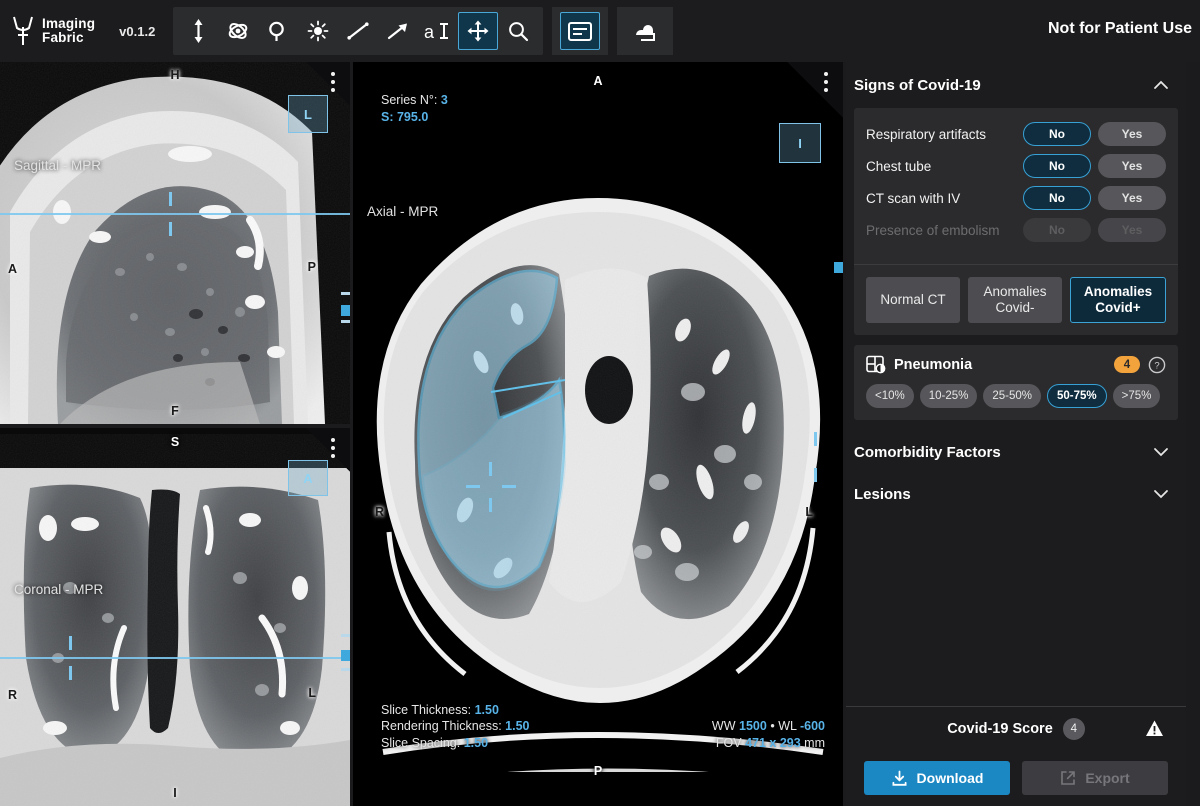 This screenshot has height=806, width=1200. What do you see at coordinates (175, 658) in the screenshot?
I see `coronal-crosshair-line` at bounding box center [175, 658].